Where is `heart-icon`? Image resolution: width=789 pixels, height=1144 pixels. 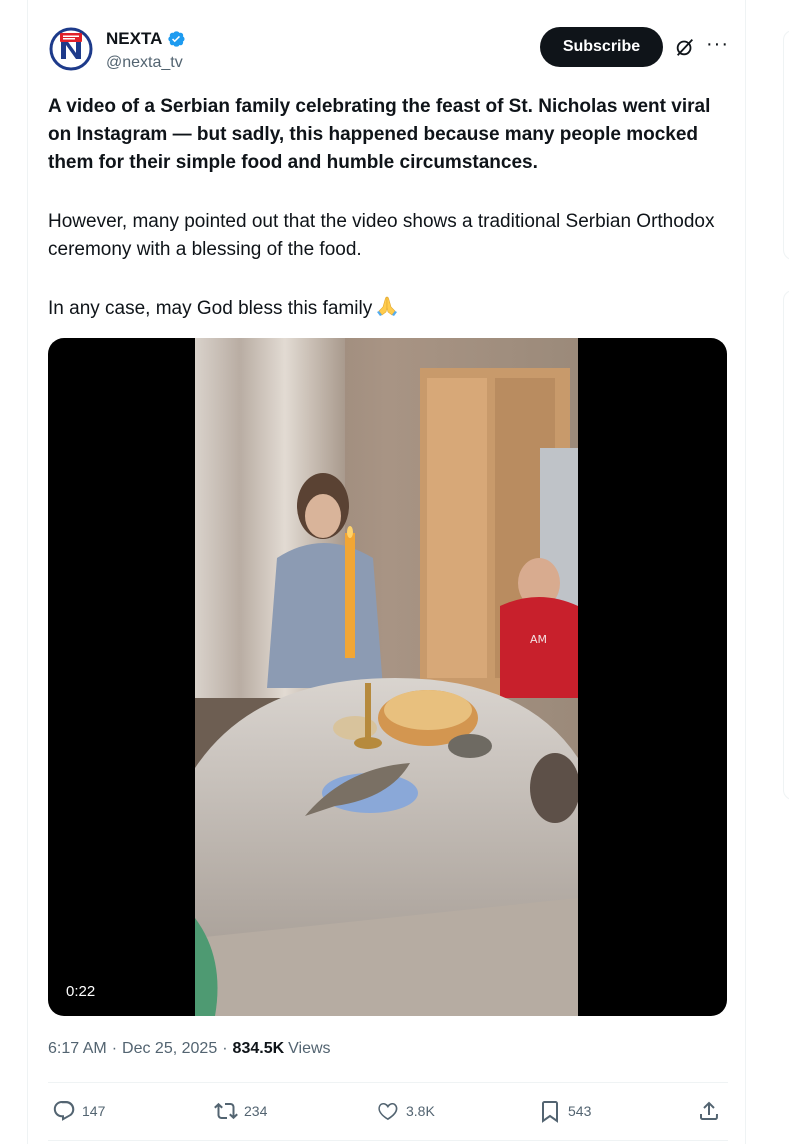 heart-icon is located at coordinates (388, 1111).